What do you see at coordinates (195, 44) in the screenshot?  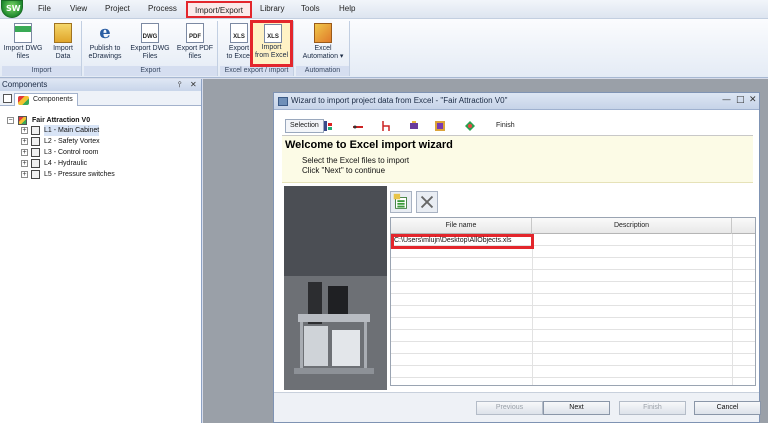 I see `export-pdf-files-button: PDF Export PDF files` at bounding box center [195, 44].